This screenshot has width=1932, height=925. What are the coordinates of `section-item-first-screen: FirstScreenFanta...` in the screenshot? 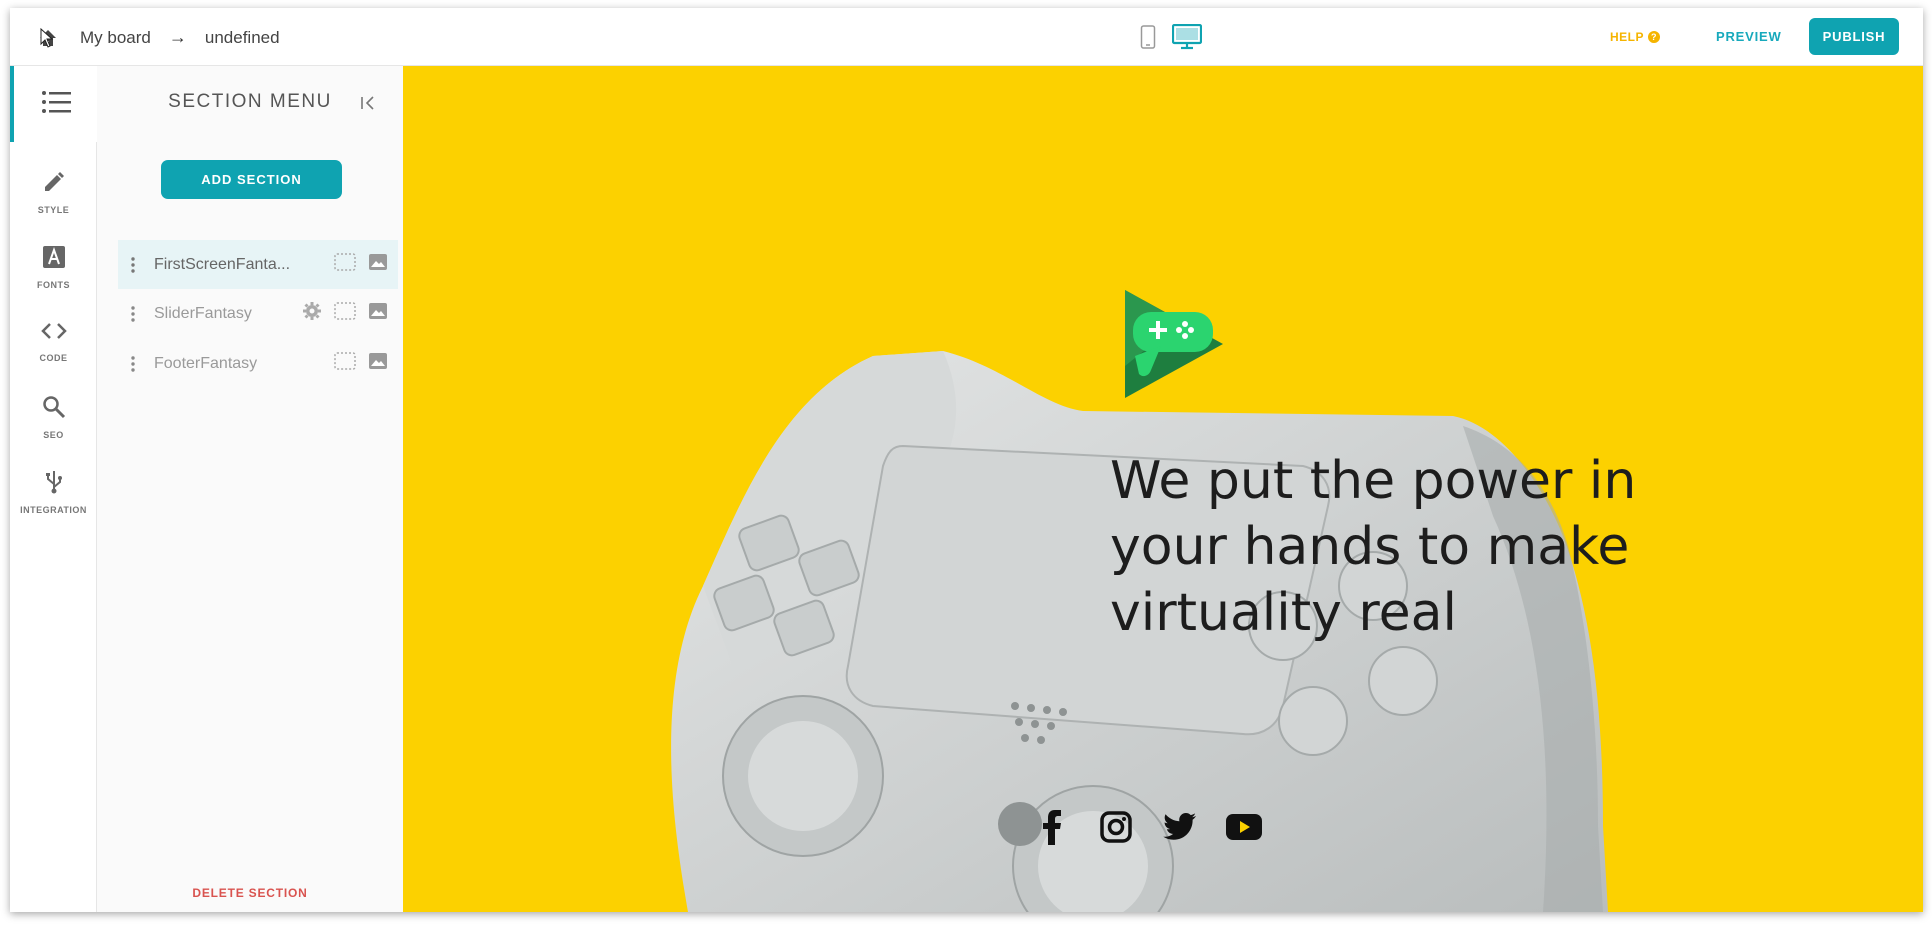 It's located at (258, 264).